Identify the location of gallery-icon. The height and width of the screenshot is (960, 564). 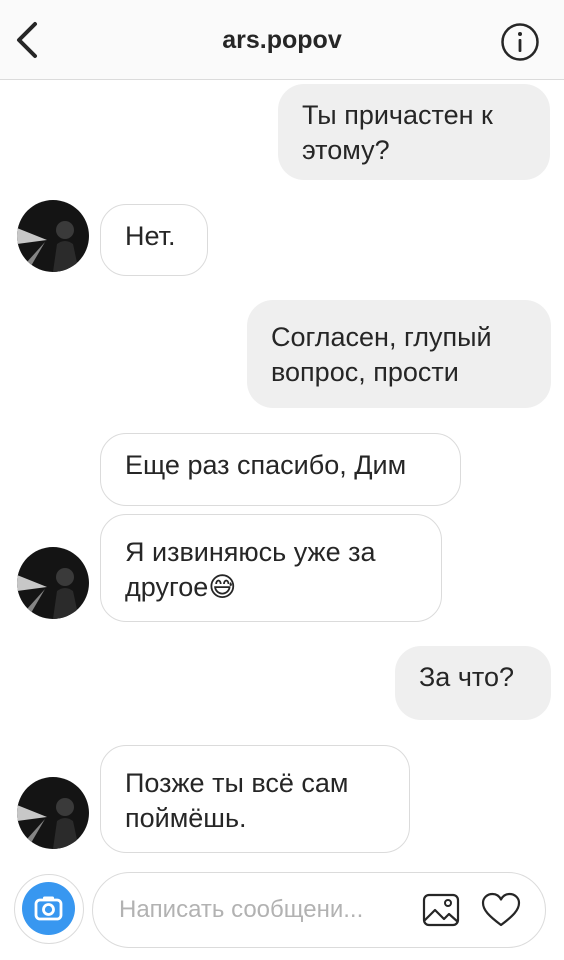
(441, 910).